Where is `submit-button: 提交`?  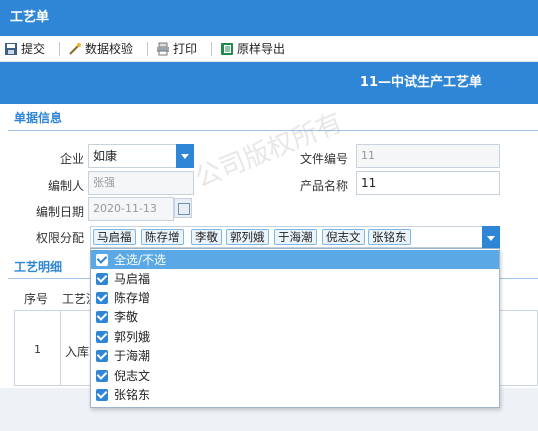 submit-button: 提交 is located at coordinates (24, 48).